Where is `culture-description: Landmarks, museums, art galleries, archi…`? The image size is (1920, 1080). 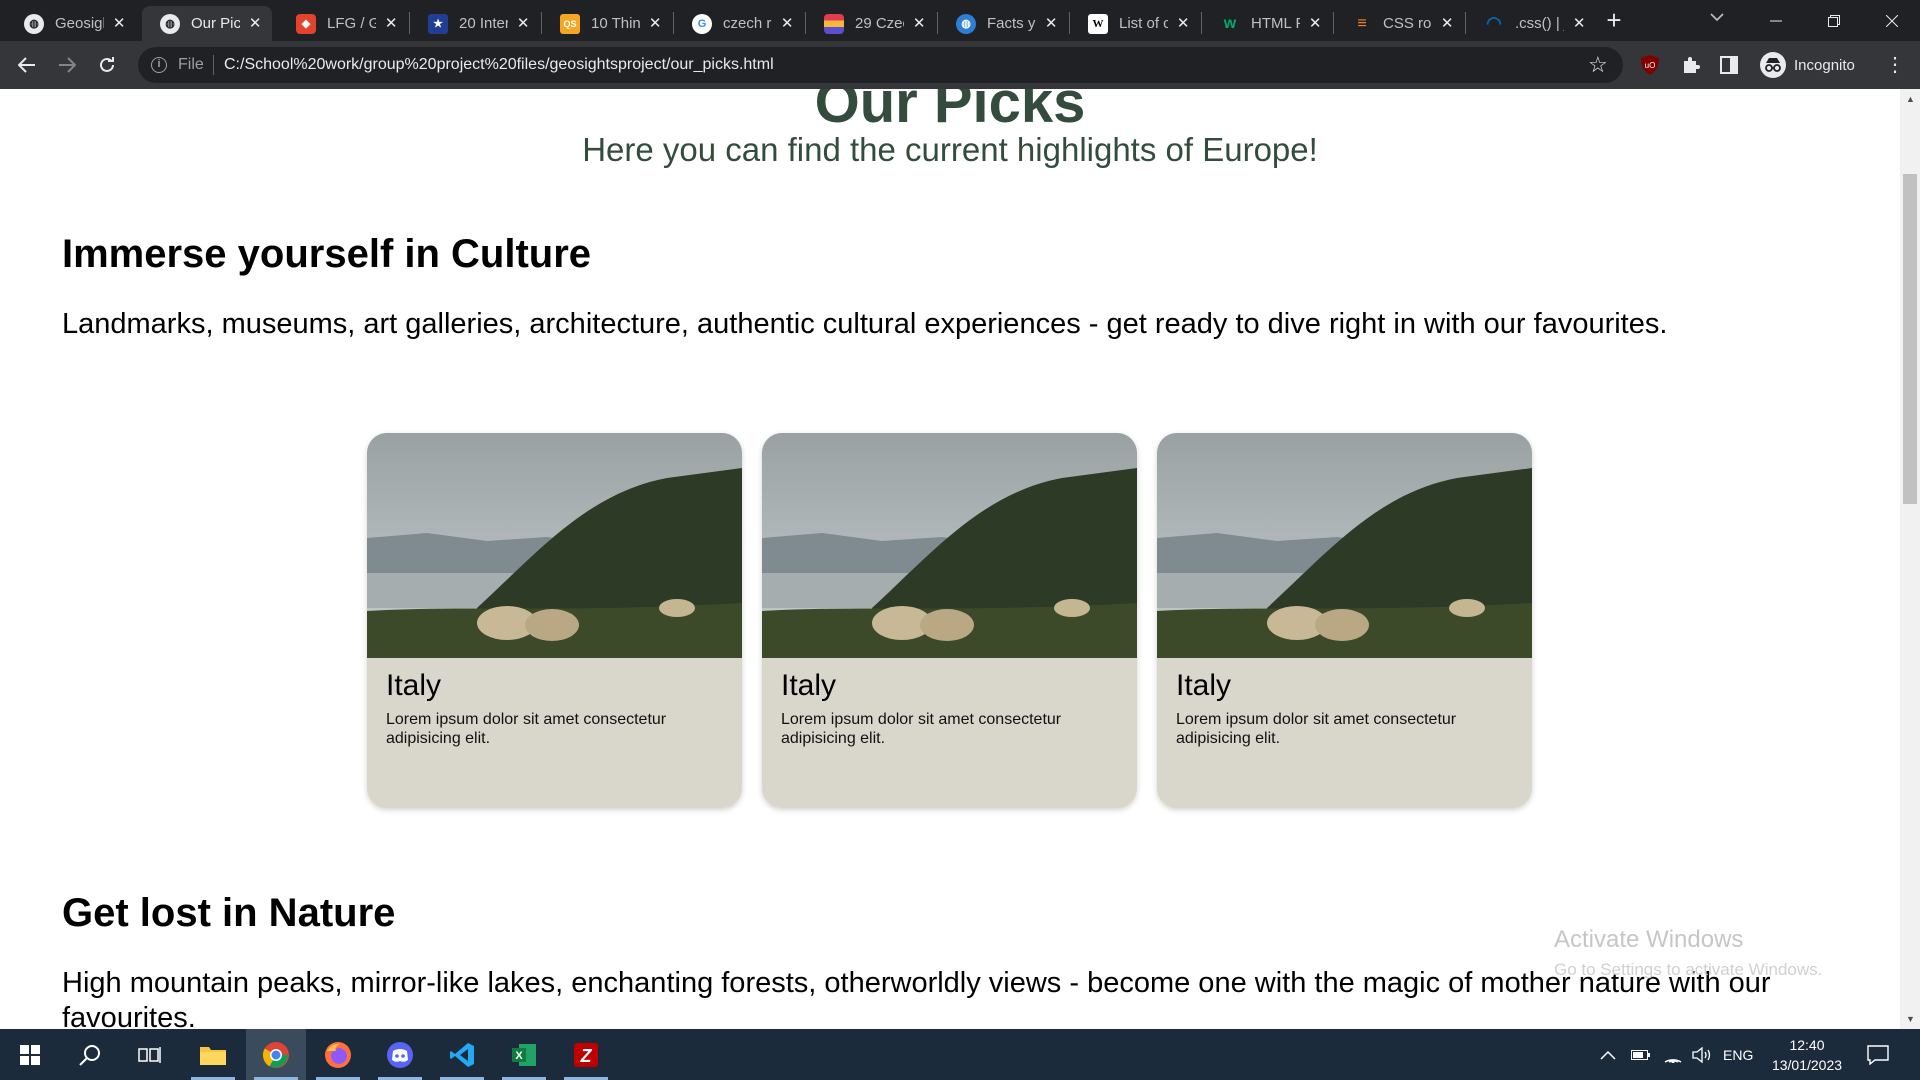 culture-description: Landmarks, museums, art galleries, archi… is located at coordinates (865, 324).